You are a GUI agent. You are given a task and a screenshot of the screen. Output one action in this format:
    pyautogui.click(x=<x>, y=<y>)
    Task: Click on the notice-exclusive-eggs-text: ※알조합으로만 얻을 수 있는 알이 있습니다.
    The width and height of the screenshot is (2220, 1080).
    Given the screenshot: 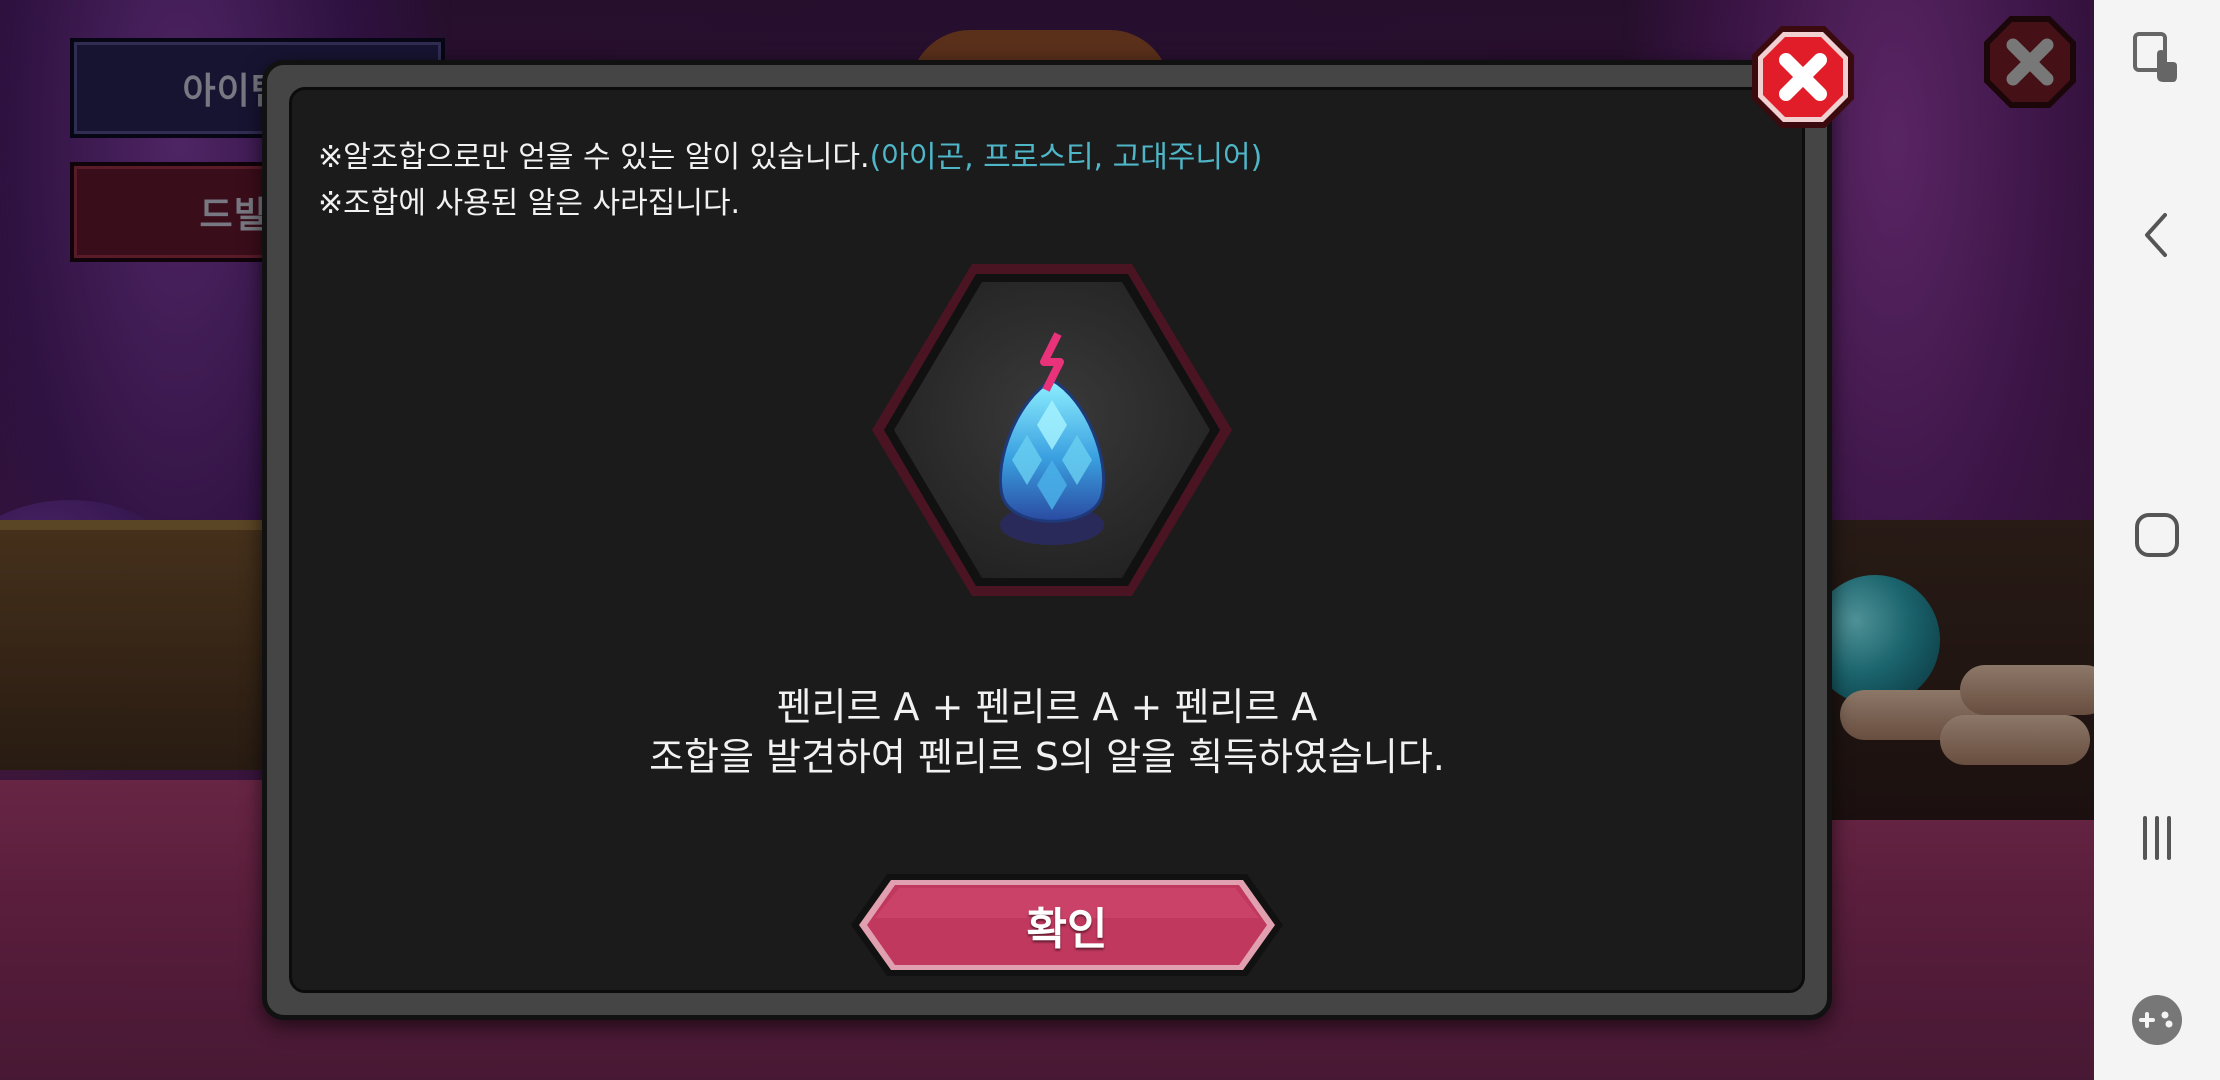 What is the action you would take?
    pyautogui.click(x=594, y=157)
    